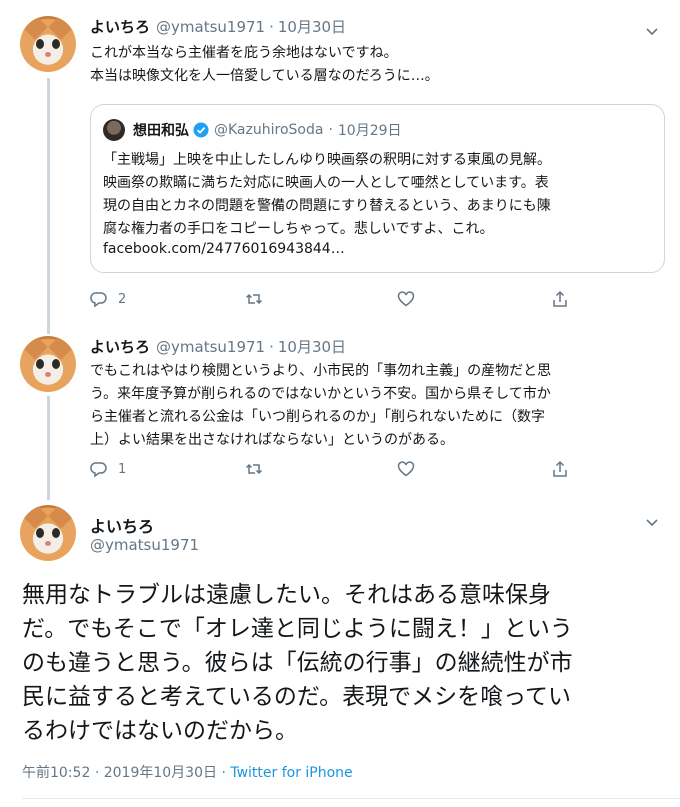 This screenshot has width=680, height=807. Describe the element at coordinates (269, 130) in the screenshot. I see `user-handle: @KazuhiroSoda` at that location.